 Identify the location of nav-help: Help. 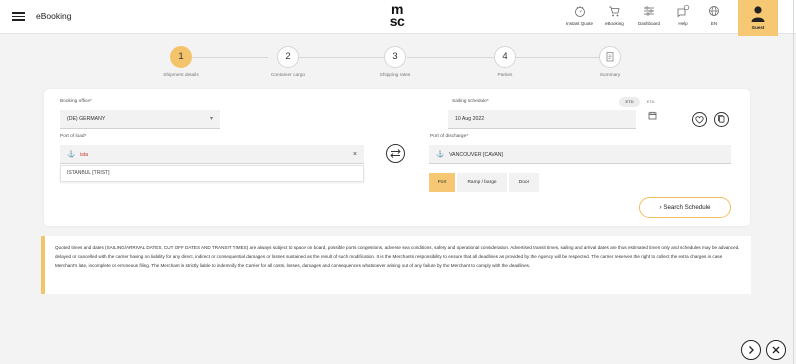
(683, 15).